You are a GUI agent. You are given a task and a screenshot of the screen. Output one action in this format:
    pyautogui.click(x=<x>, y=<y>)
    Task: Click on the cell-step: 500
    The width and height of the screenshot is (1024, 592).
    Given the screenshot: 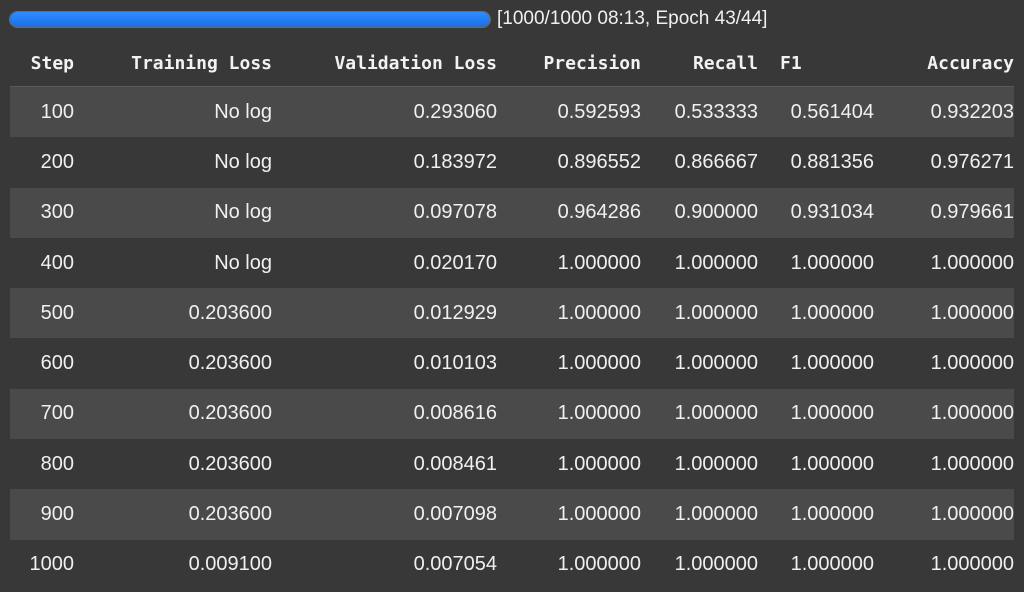 What is the action you would take?
    pyautogui.click(x=42, y=313)
    